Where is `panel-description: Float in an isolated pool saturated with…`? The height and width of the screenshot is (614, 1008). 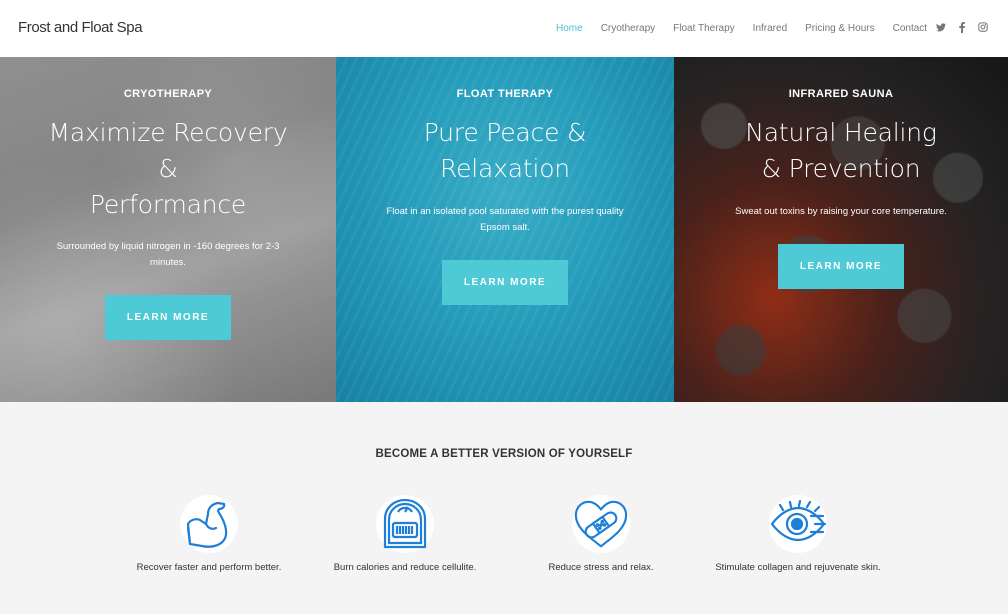
panel-description: Float in an isolated pool saturated with… is located at coordinates (505, 219).